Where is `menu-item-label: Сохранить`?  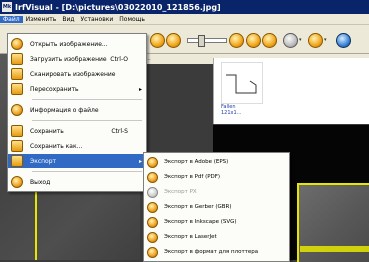 menu-item-label: Сохранить is located at coordinates (47, 131).